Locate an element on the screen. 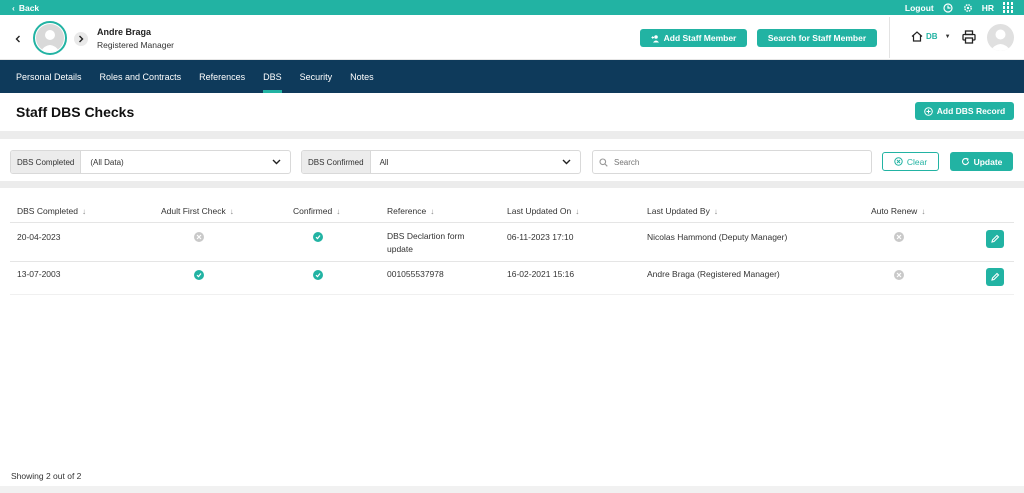 The height and width of the screenshot is (493, 1024). staff-name: Andre Braga is located at coordinates (124, 32).